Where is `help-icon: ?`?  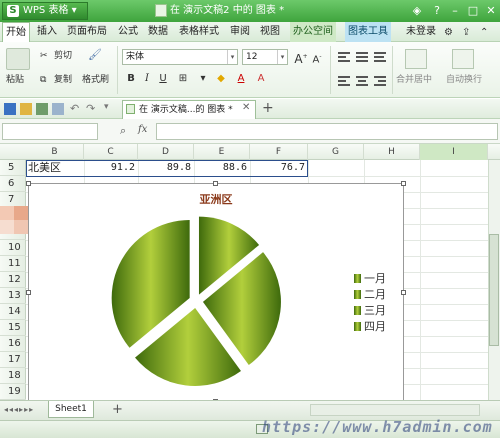 help-icon: ? is located at coordinates (437, 11).